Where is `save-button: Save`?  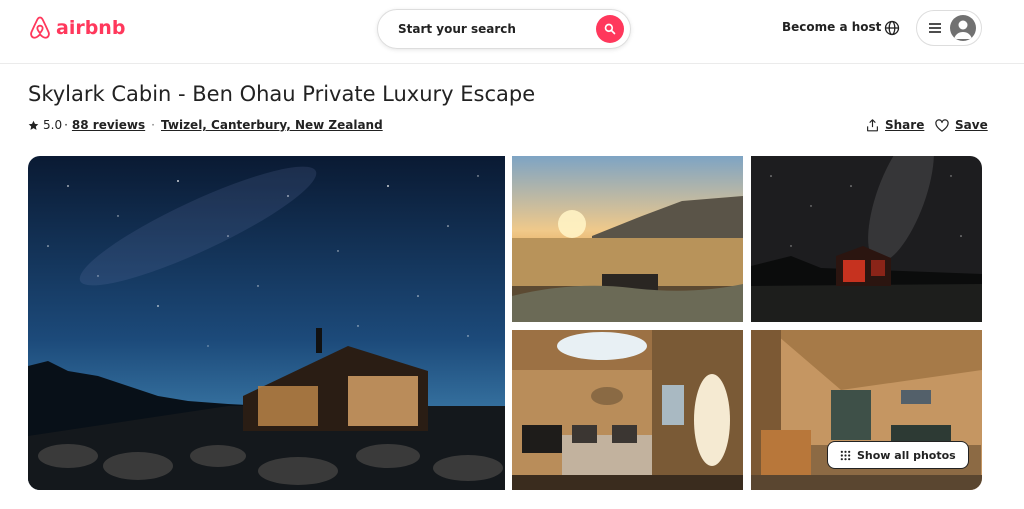
save-button: Save is located at coordinates (961, 125).